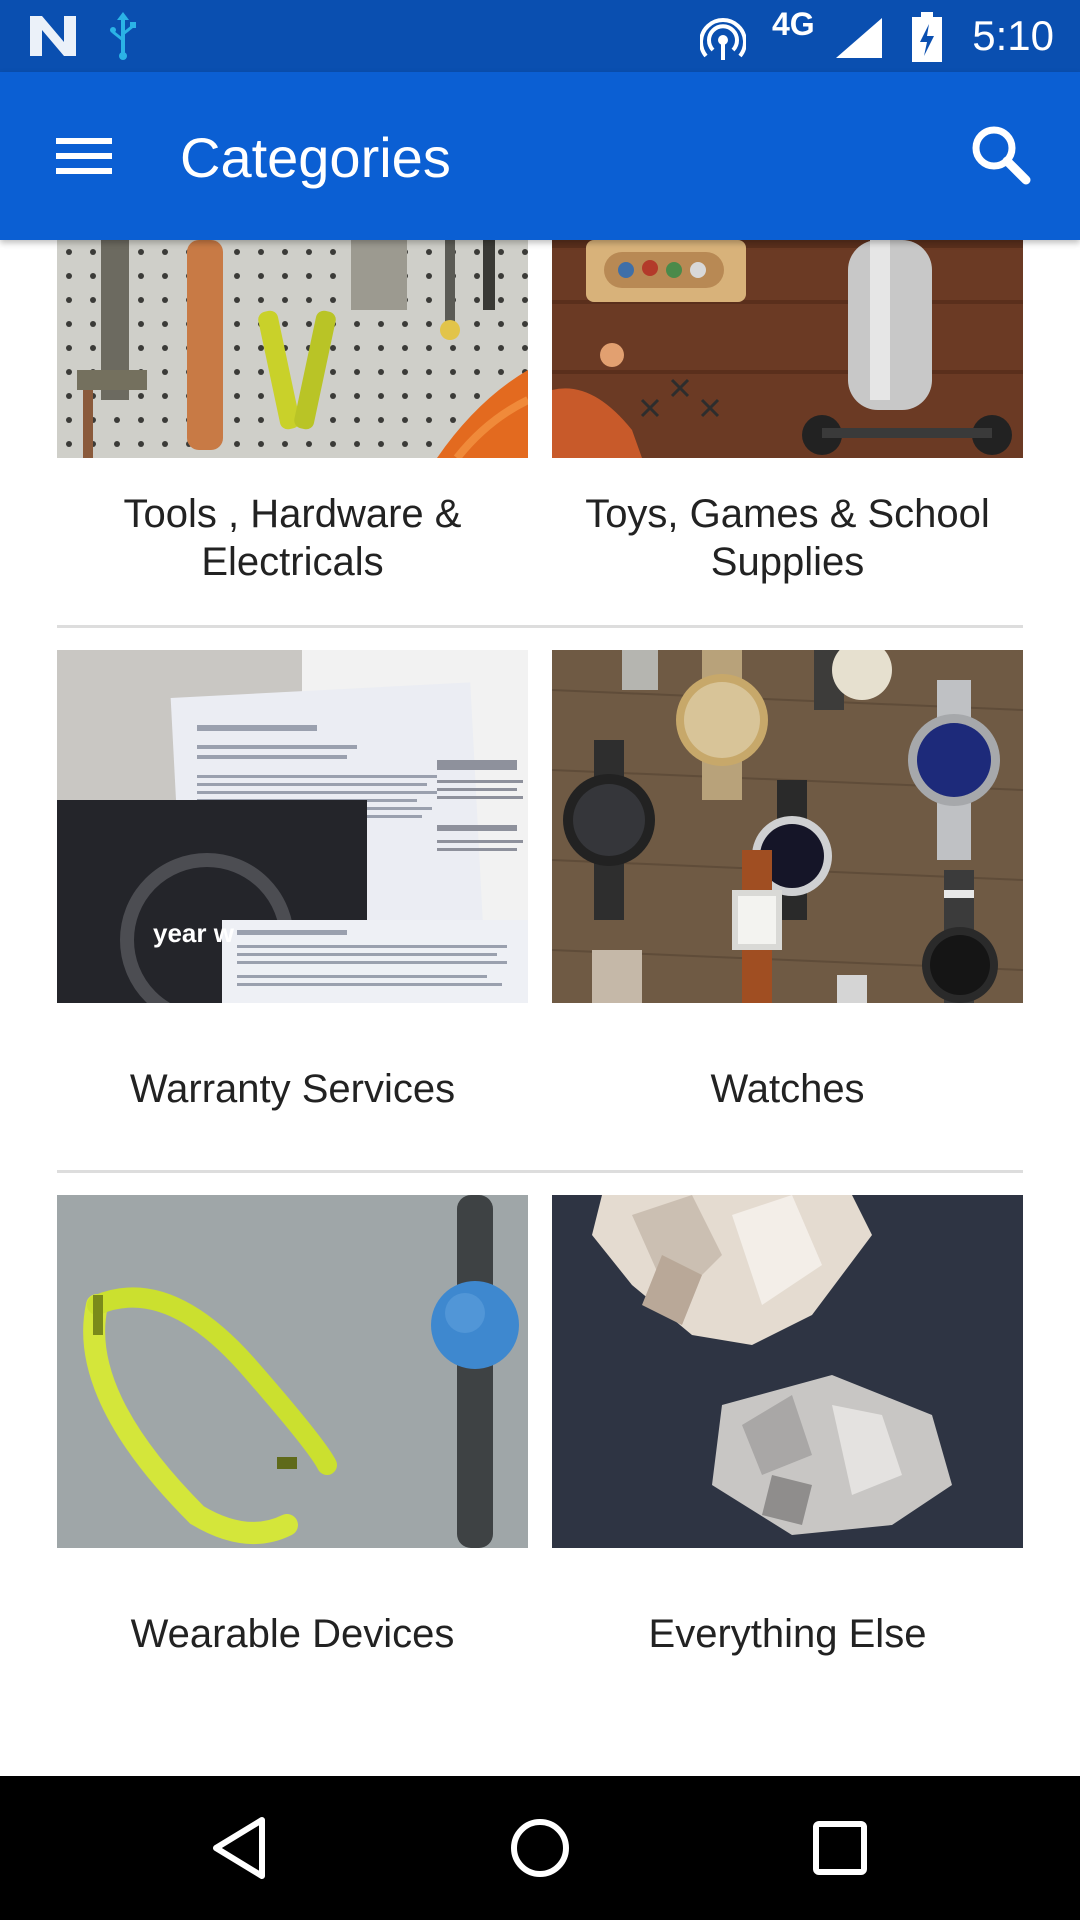  Describe the element at coordinates (123, 38) in the screenshot. I see `usb-icon` at that location.